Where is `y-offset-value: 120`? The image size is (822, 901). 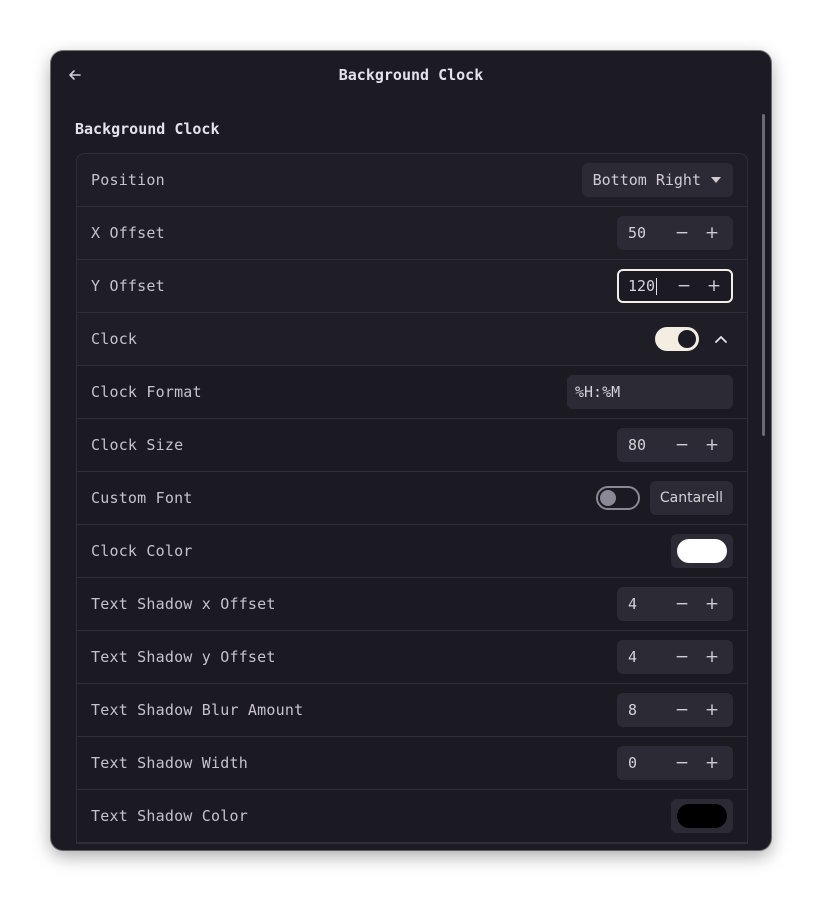 y-offset-value: 120 is located at coordinates (642, 286).